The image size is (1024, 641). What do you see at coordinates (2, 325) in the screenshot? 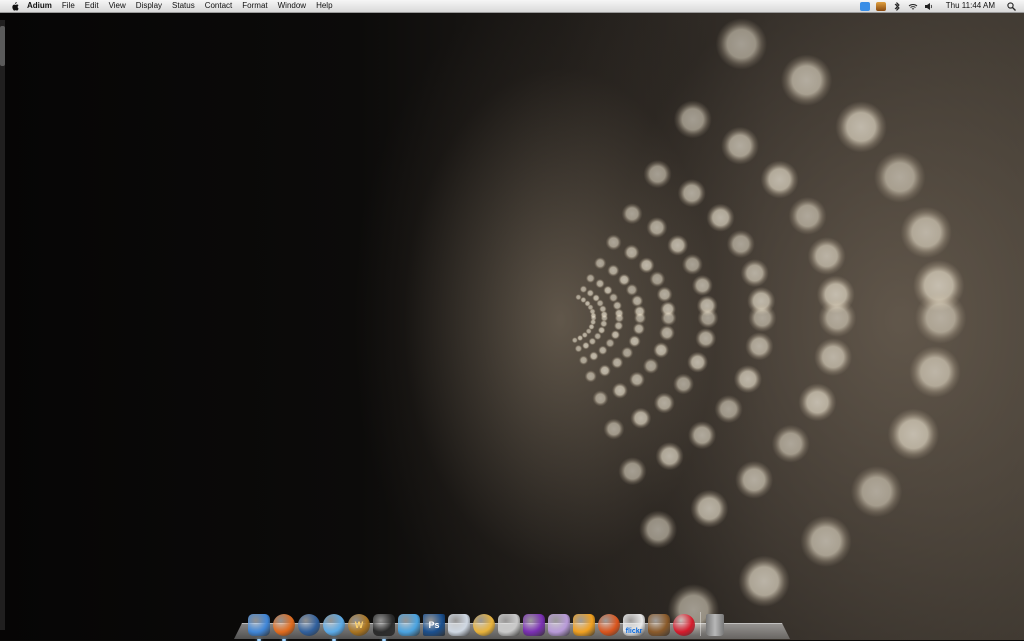
I see `left-edge-scrollbar` at bounding box center [2, 325].